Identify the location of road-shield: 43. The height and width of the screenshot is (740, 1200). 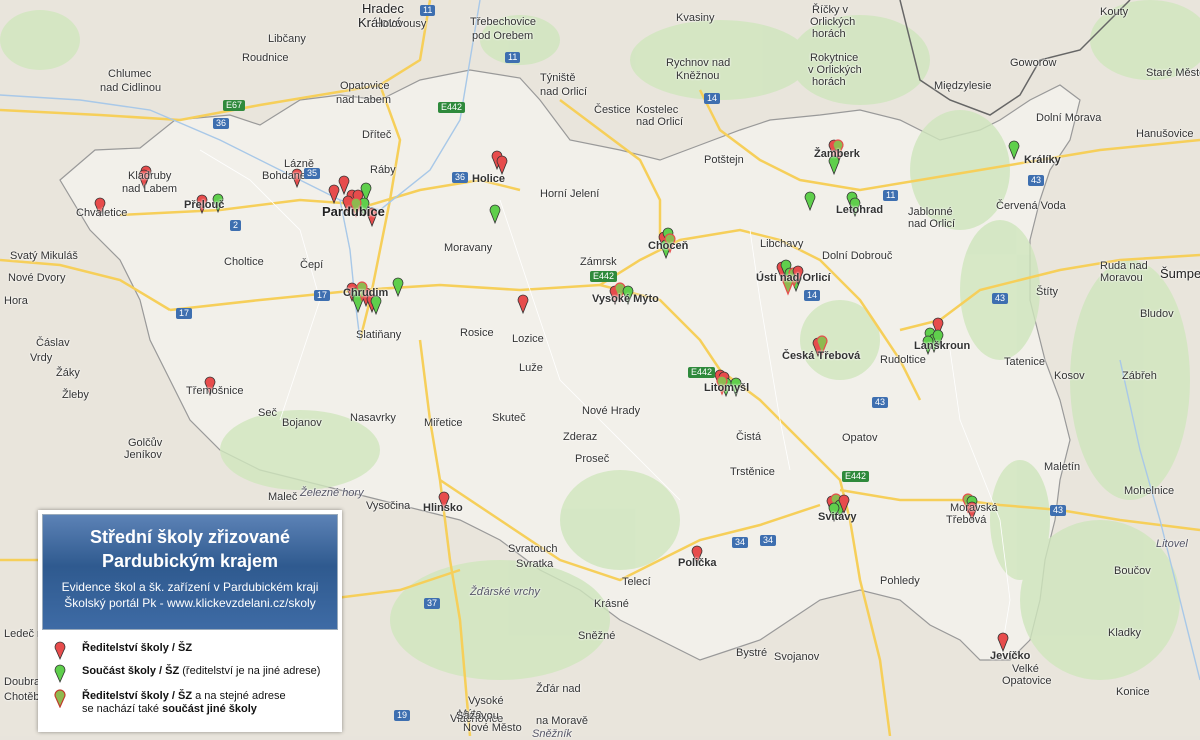
(1036, 180).